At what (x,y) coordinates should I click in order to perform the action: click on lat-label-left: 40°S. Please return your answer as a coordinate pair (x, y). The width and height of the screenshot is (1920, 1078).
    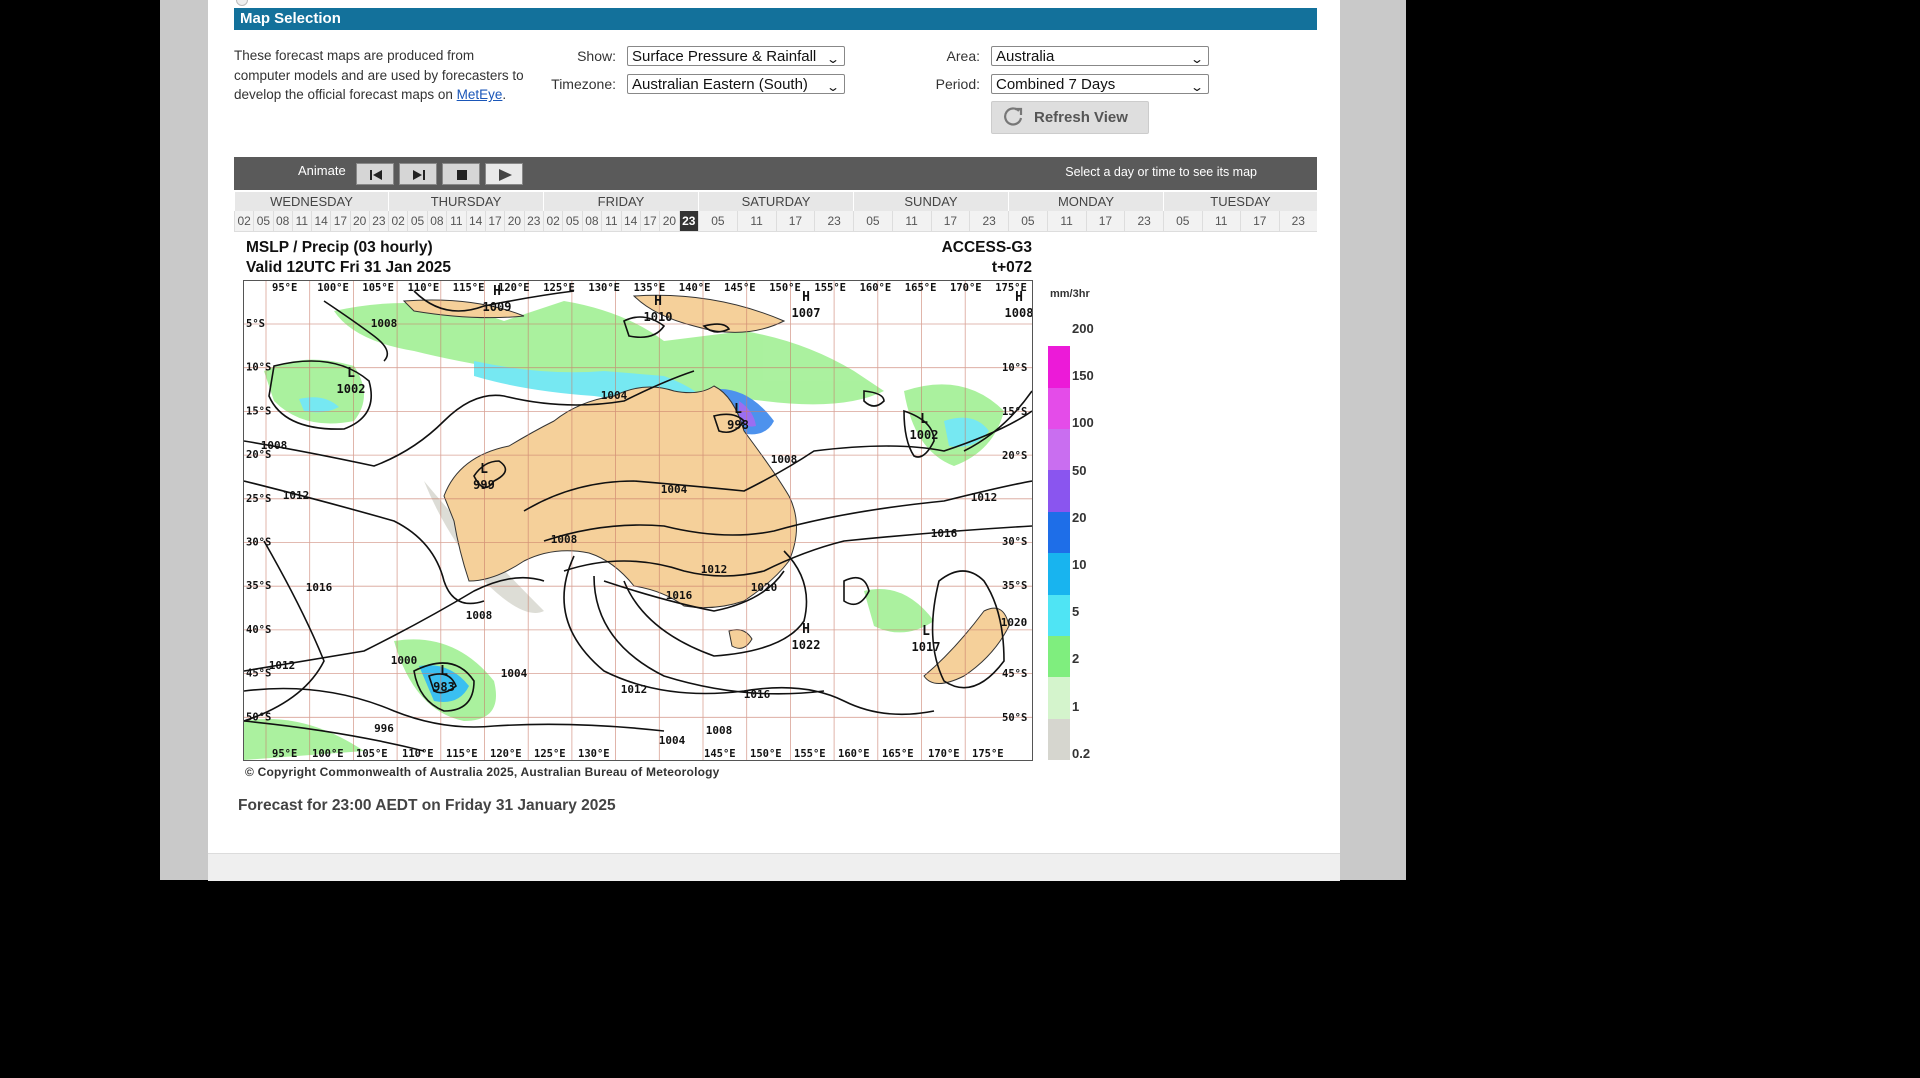
    Looking at the image, I should click on (258, 630).